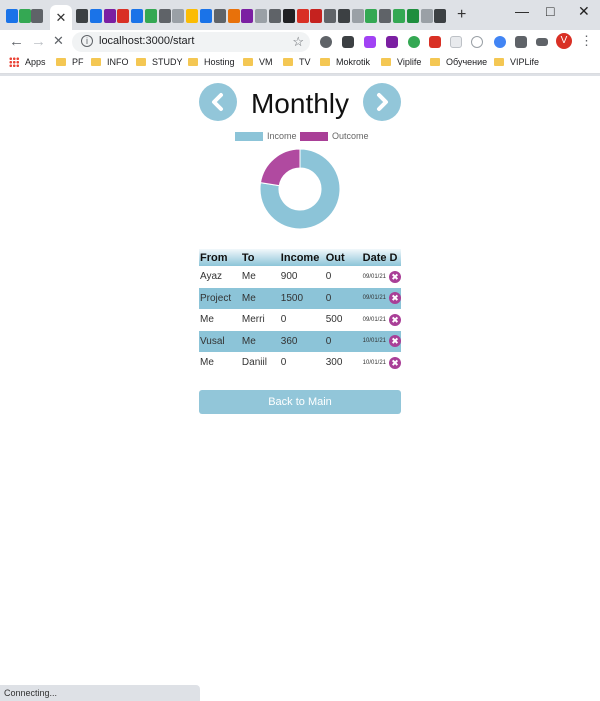  I want to click on cell-delete: ✖, so click(394, 277).